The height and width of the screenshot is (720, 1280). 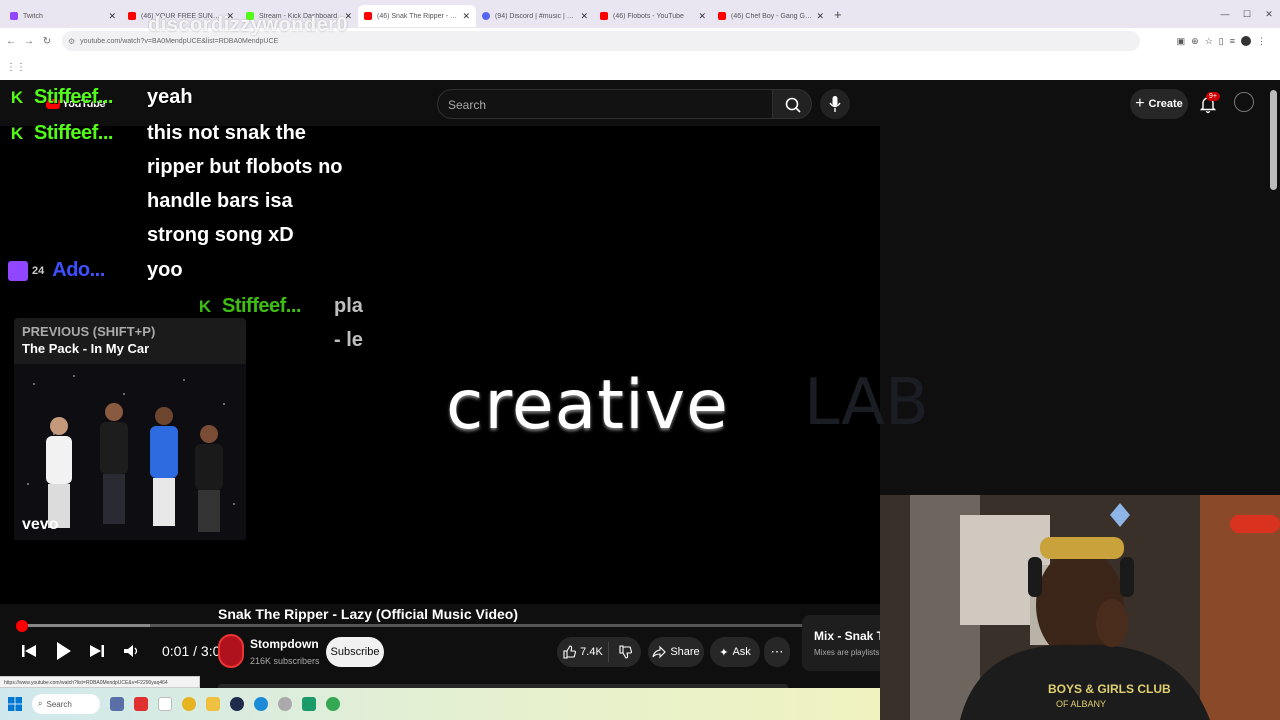 I want to click on discord-tab-icon, so click(x=486, y=16).